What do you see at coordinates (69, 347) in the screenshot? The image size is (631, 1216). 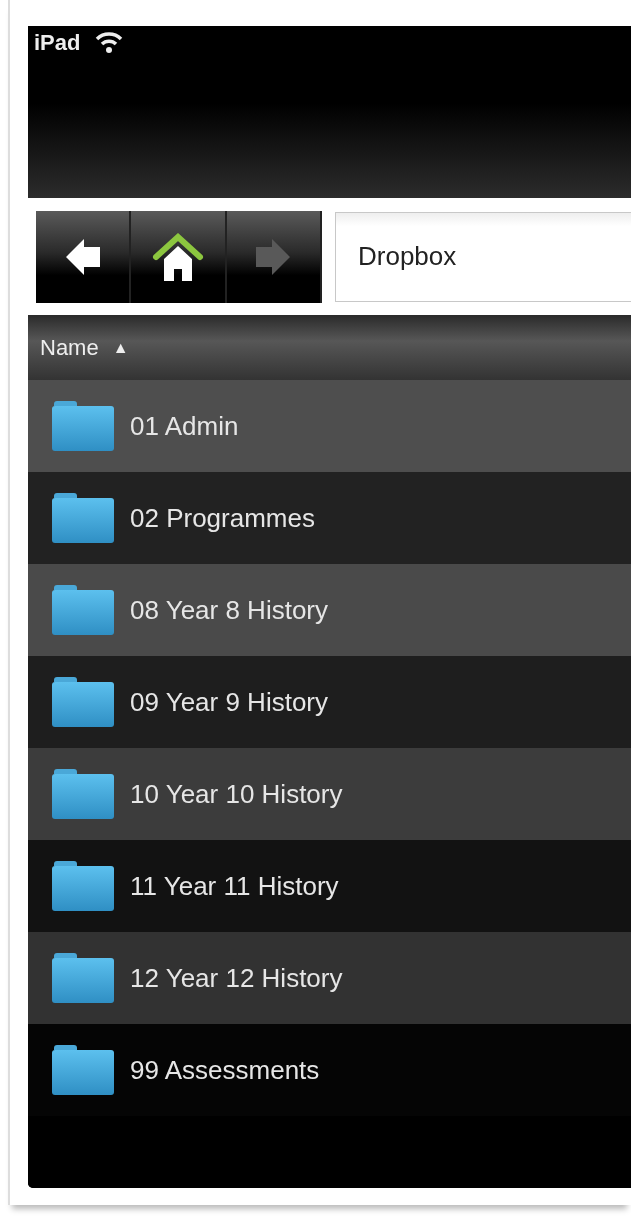 I see `name-column-label: Name` at bounding box center [69, 347].